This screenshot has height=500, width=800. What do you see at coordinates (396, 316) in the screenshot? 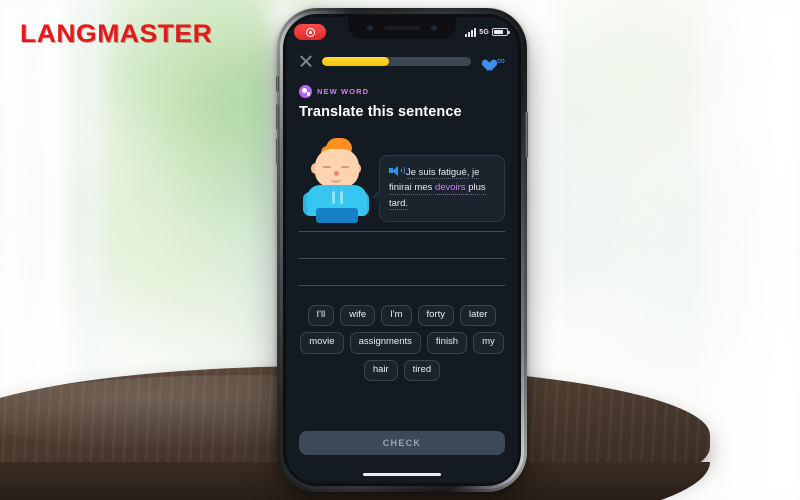
I see `word-chip: I'm` at bounding box center [396, 316].